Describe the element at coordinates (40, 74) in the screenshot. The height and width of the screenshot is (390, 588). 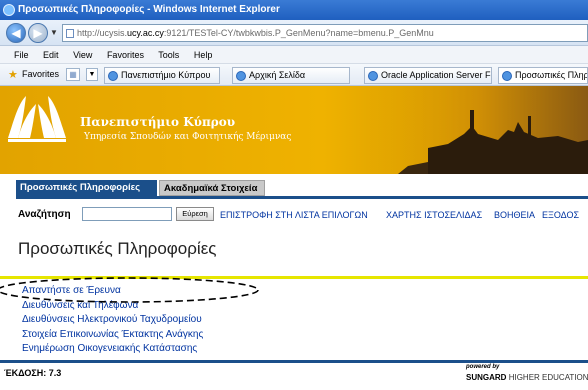
I see `favorites-button: Favorites` at that location.